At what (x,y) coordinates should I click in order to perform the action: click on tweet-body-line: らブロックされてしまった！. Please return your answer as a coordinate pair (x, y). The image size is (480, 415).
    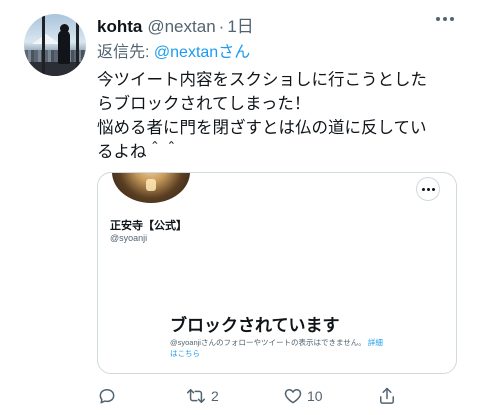
    Looking at the image, I should click on (204, 104).